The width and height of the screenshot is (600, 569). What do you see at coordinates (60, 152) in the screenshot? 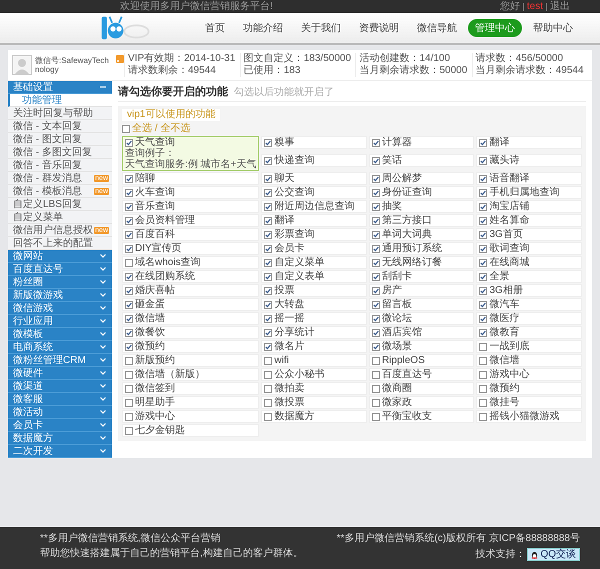
I see `sidebar-item: 微信 - 多图文回复` at bounding box center [60, 152].